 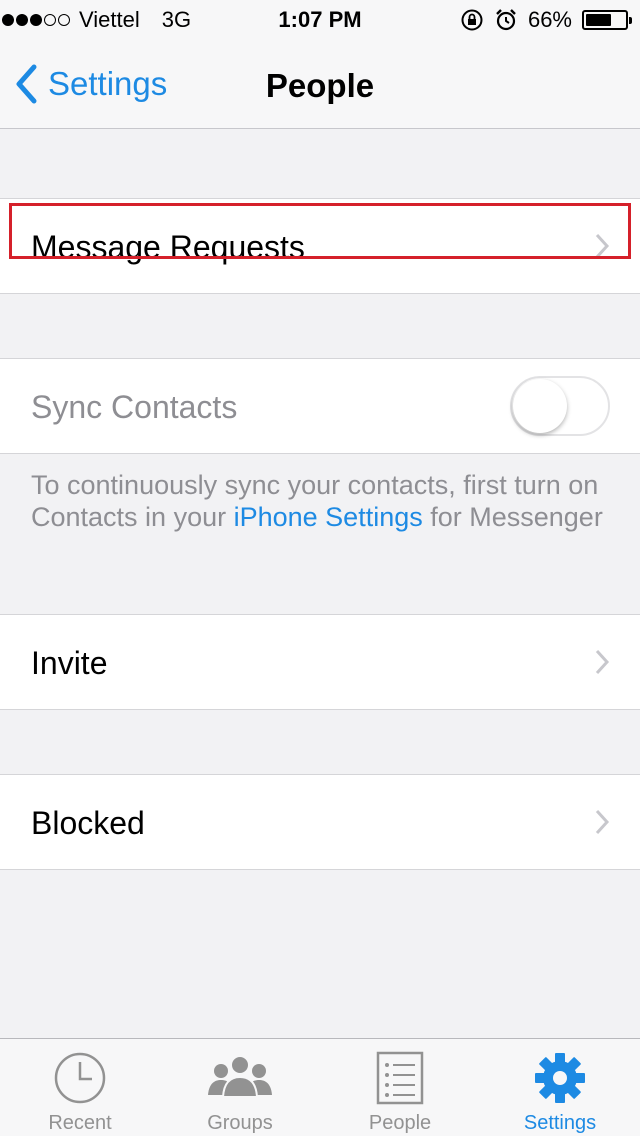 I want to click on invite-label: Invite, so click(x=69, y=663).